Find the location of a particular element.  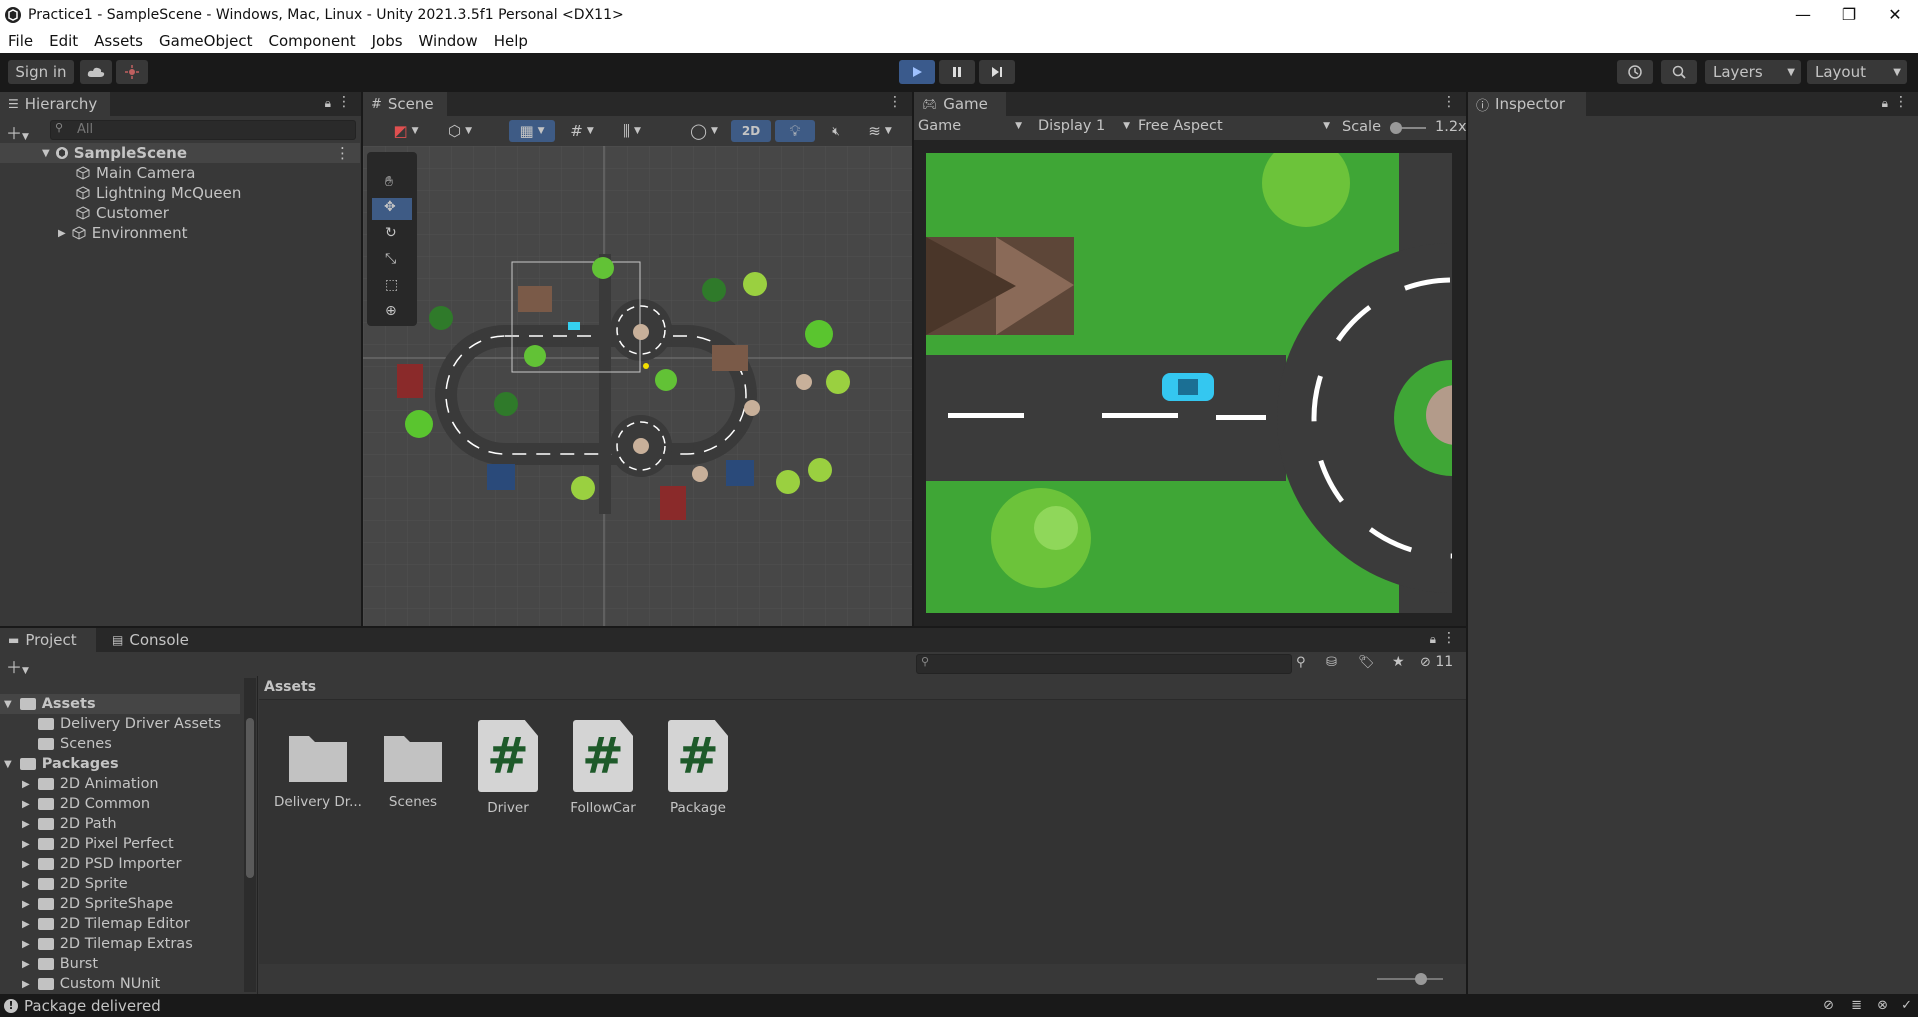

scale-tool: ⤡ is located at coordinates (392, 261).